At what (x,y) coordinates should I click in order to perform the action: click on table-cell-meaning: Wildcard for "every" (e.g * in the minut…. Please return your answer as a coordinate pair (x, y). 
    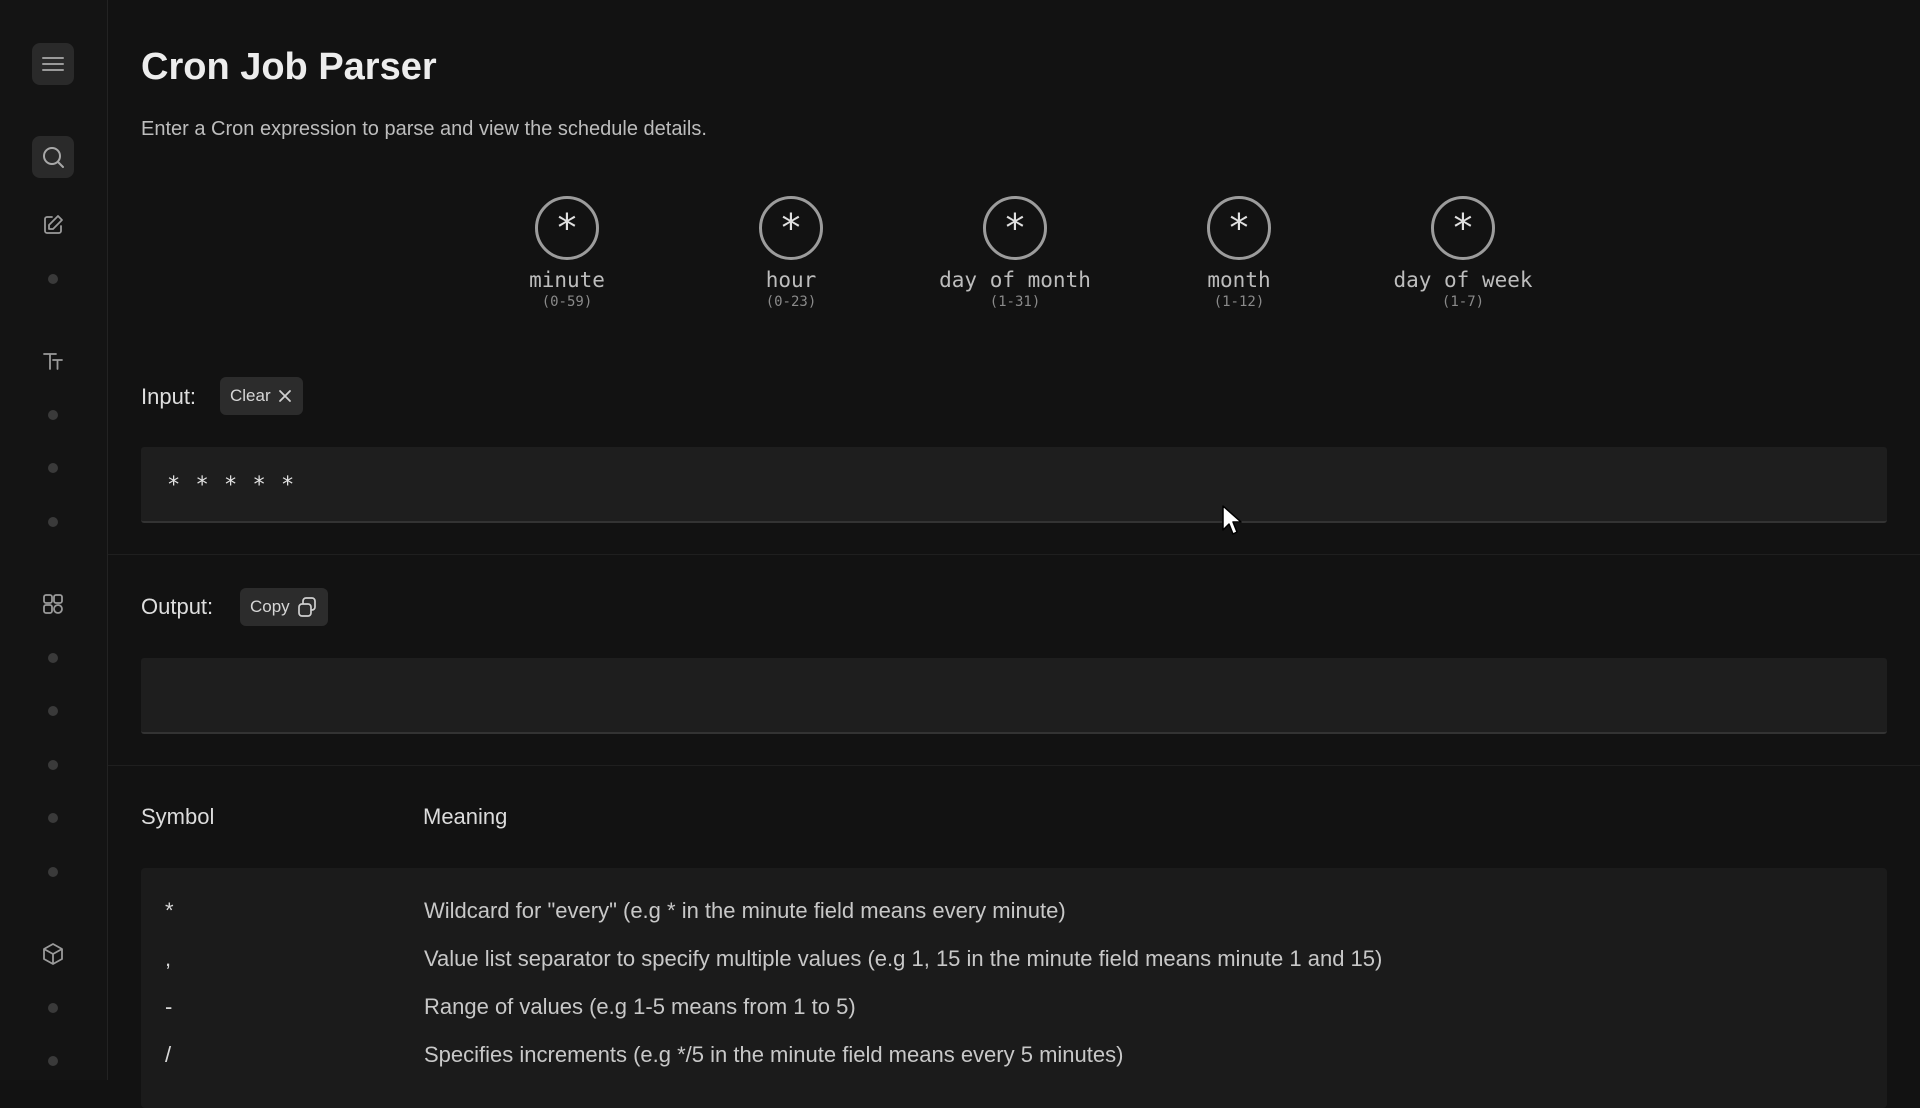
    Looking at the image, I should click on (745, 910).